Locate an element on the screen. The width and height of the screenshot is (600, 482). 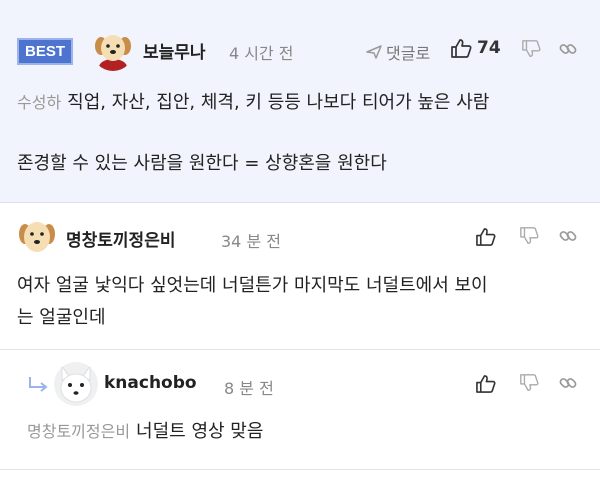
reply-arrow-icon is located at coordinates (38, 384).